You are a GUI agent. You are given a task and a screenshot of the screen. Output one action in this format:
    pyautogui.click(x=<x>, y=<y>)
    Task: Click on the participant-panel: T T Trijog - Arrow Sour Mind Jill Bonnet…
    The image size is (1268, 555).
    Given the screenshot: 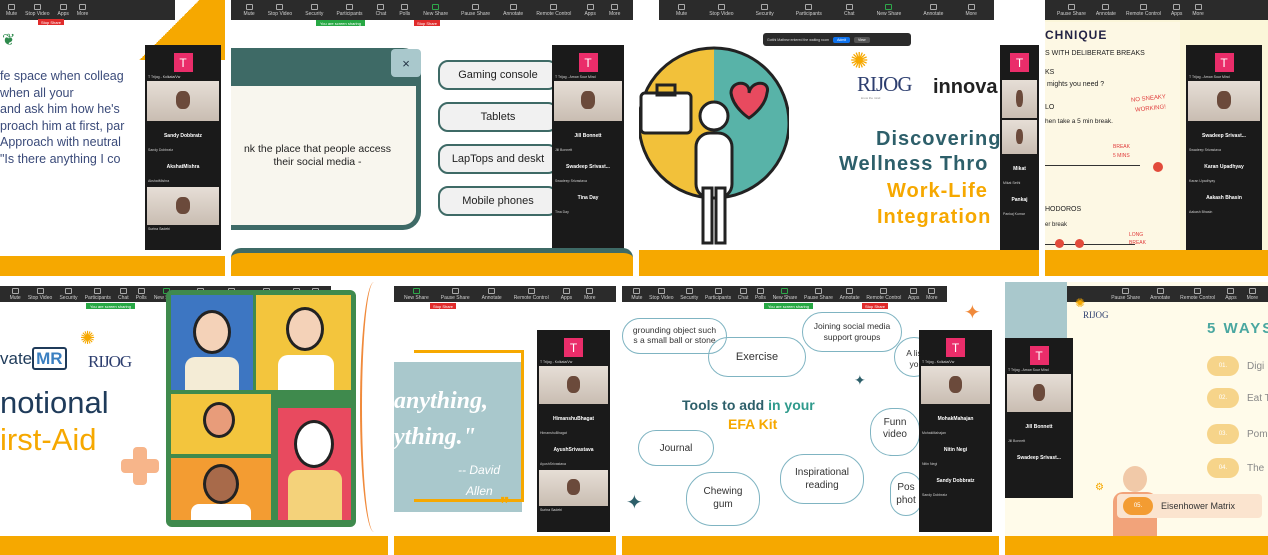 What is the action you would take?
    pyautogui.click(x=588, y=147)
    